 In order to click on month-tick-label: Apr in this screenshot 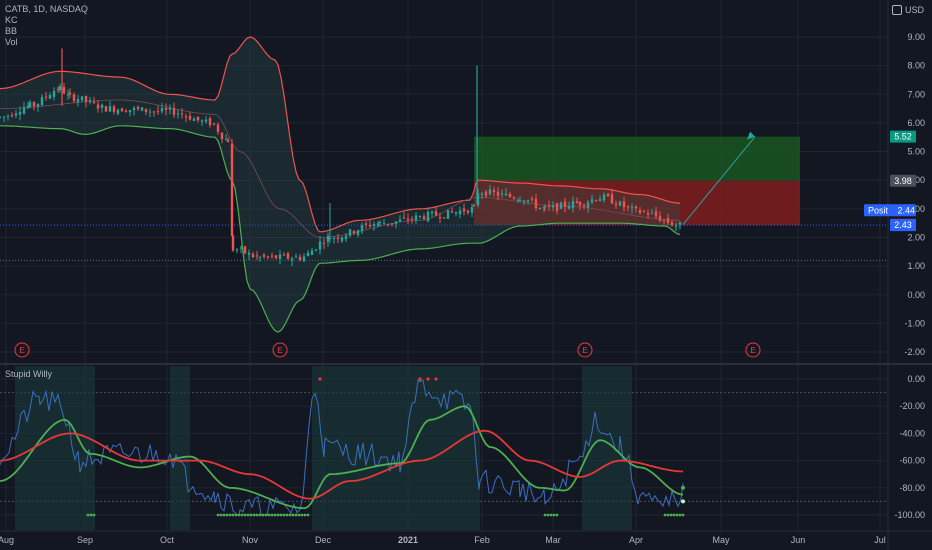, I will do `click(636, 540)`.